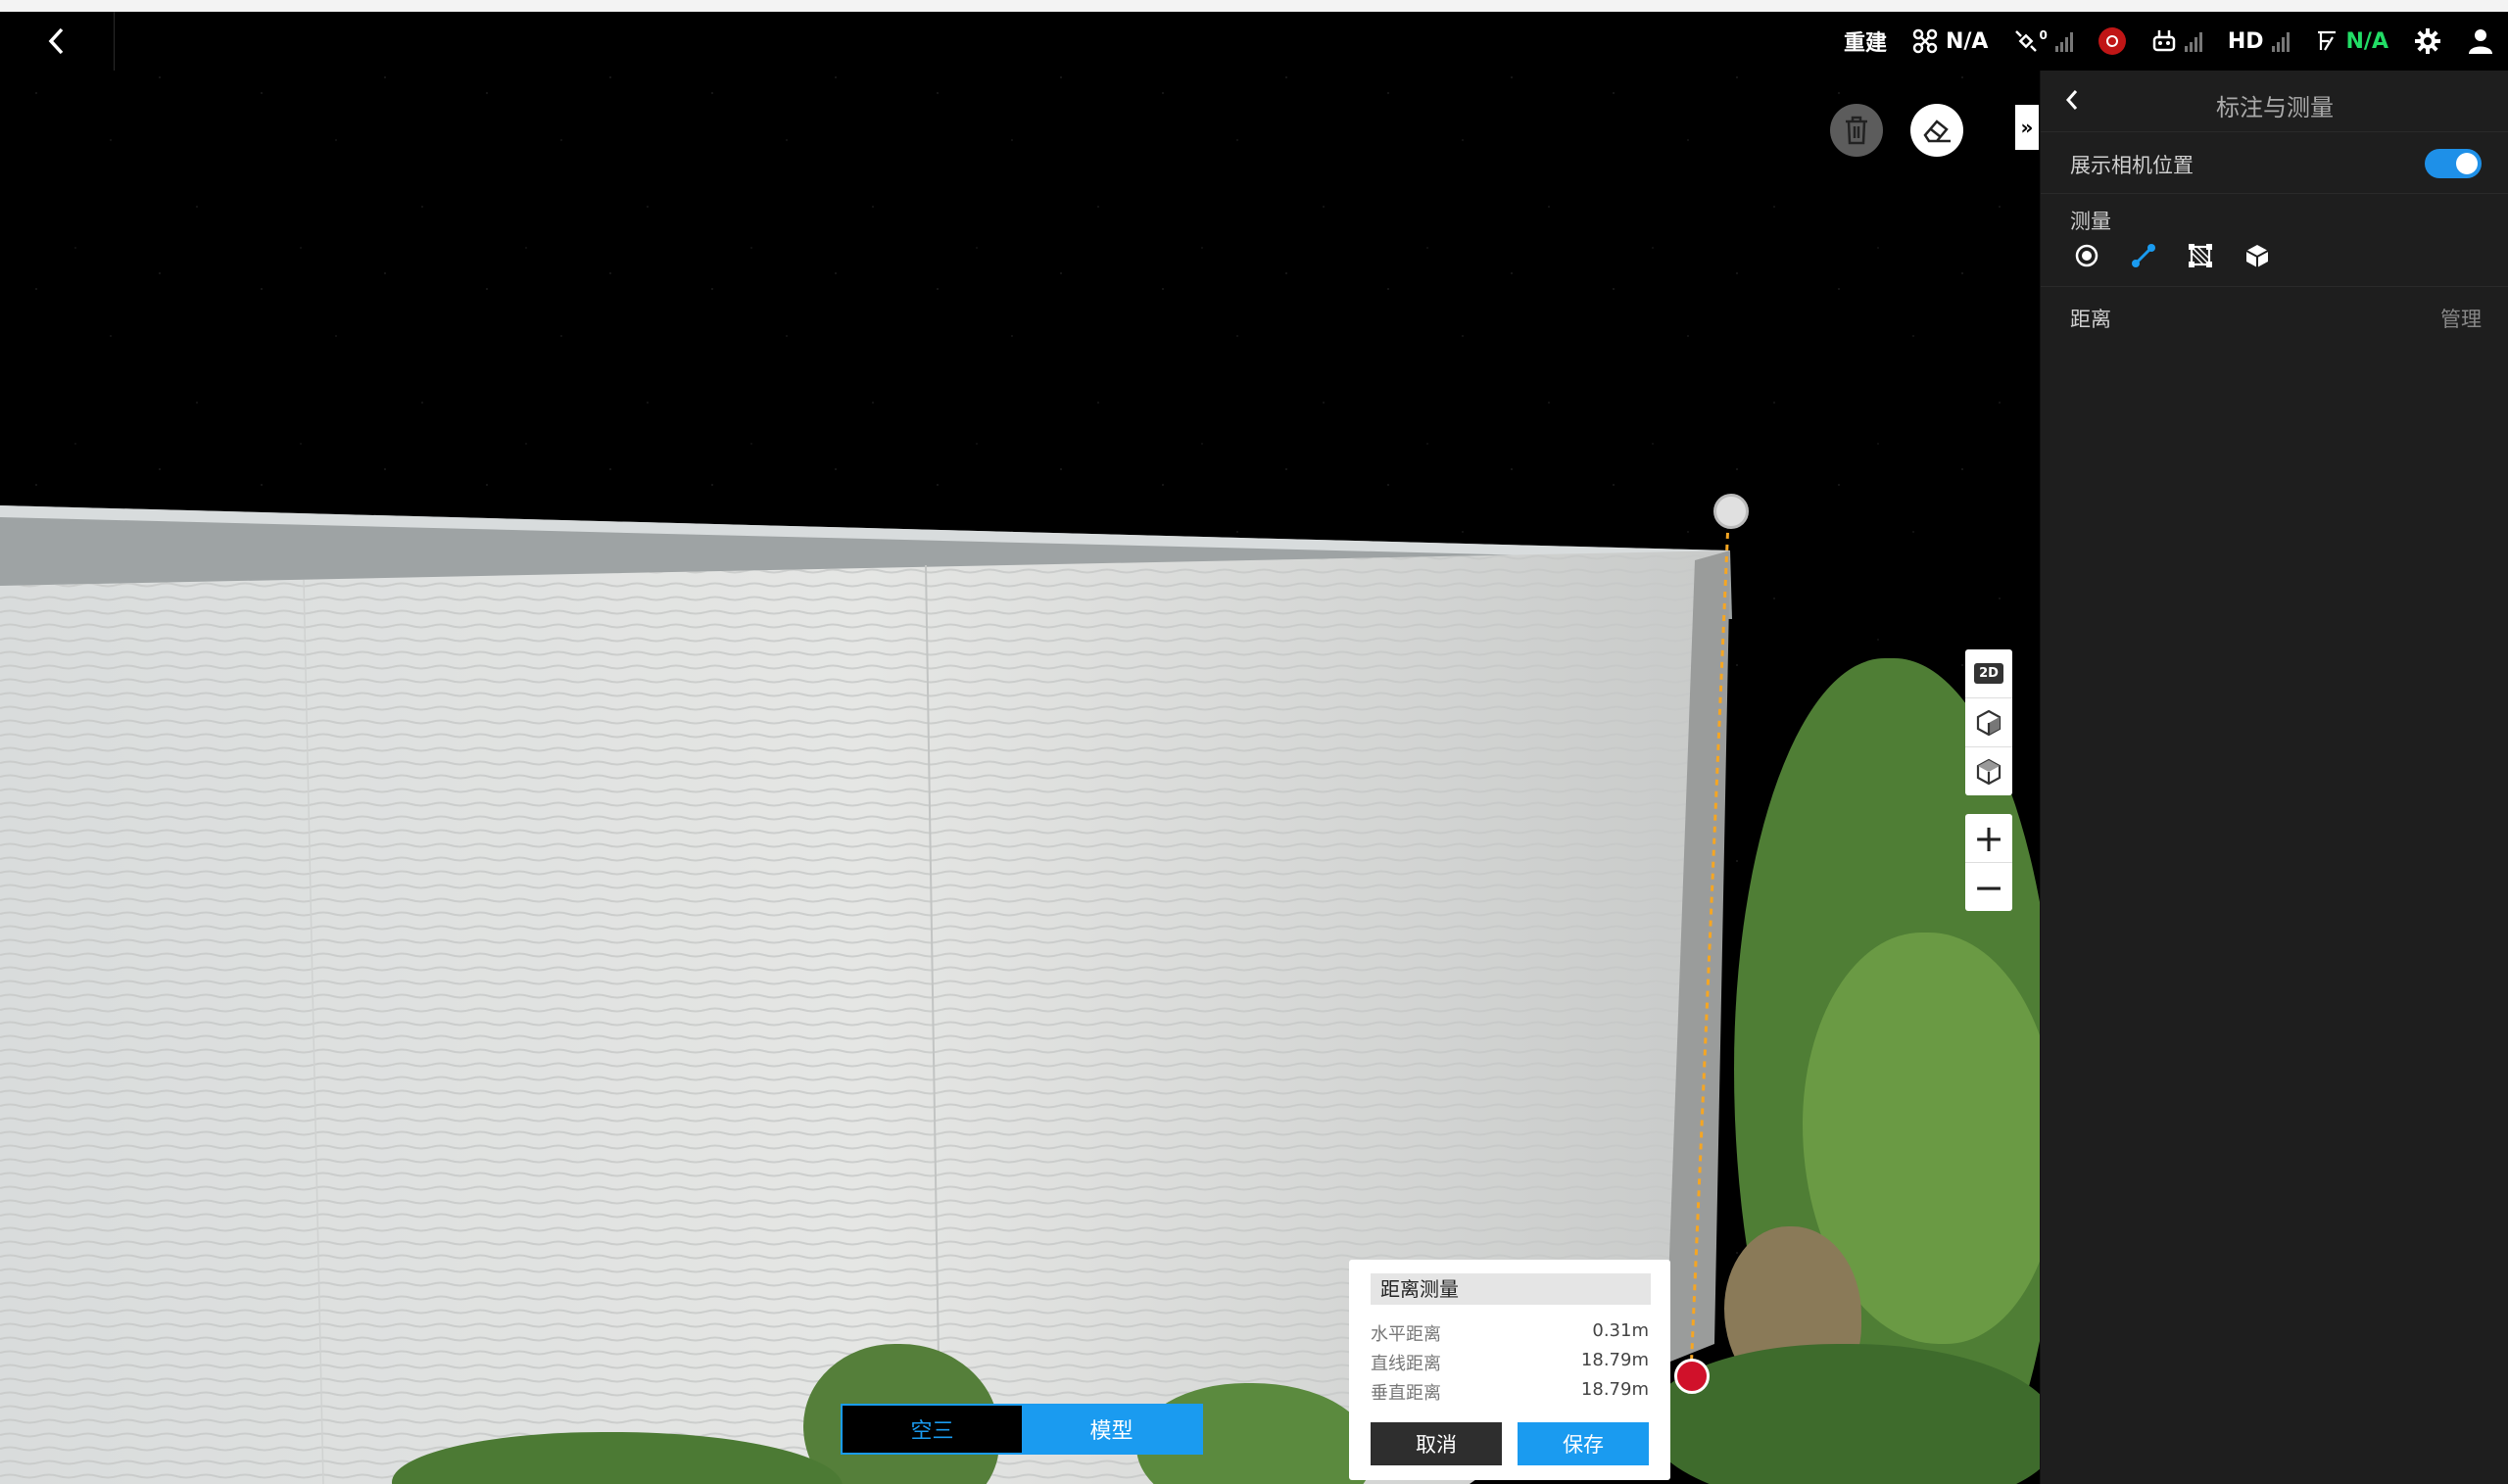  I want to click on remote-controller-status, so click(2176, 41).